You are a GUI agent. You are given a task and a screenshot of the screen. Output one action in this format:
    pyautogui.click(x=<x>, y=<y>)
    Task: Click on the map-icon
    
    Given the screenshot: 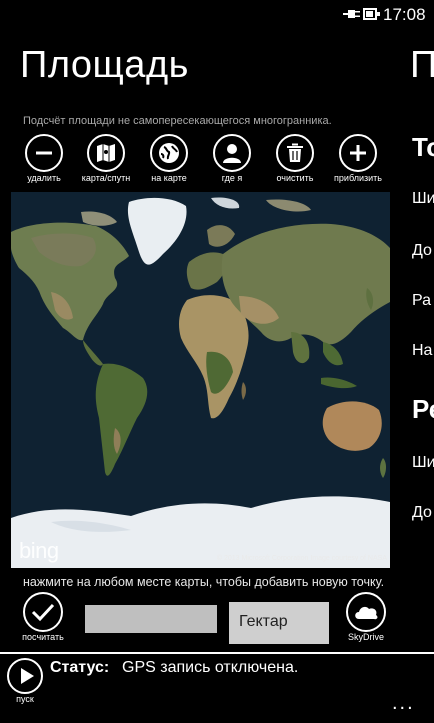 What is the action you would take?
    pyautogui.click(x=106, y=153)
    